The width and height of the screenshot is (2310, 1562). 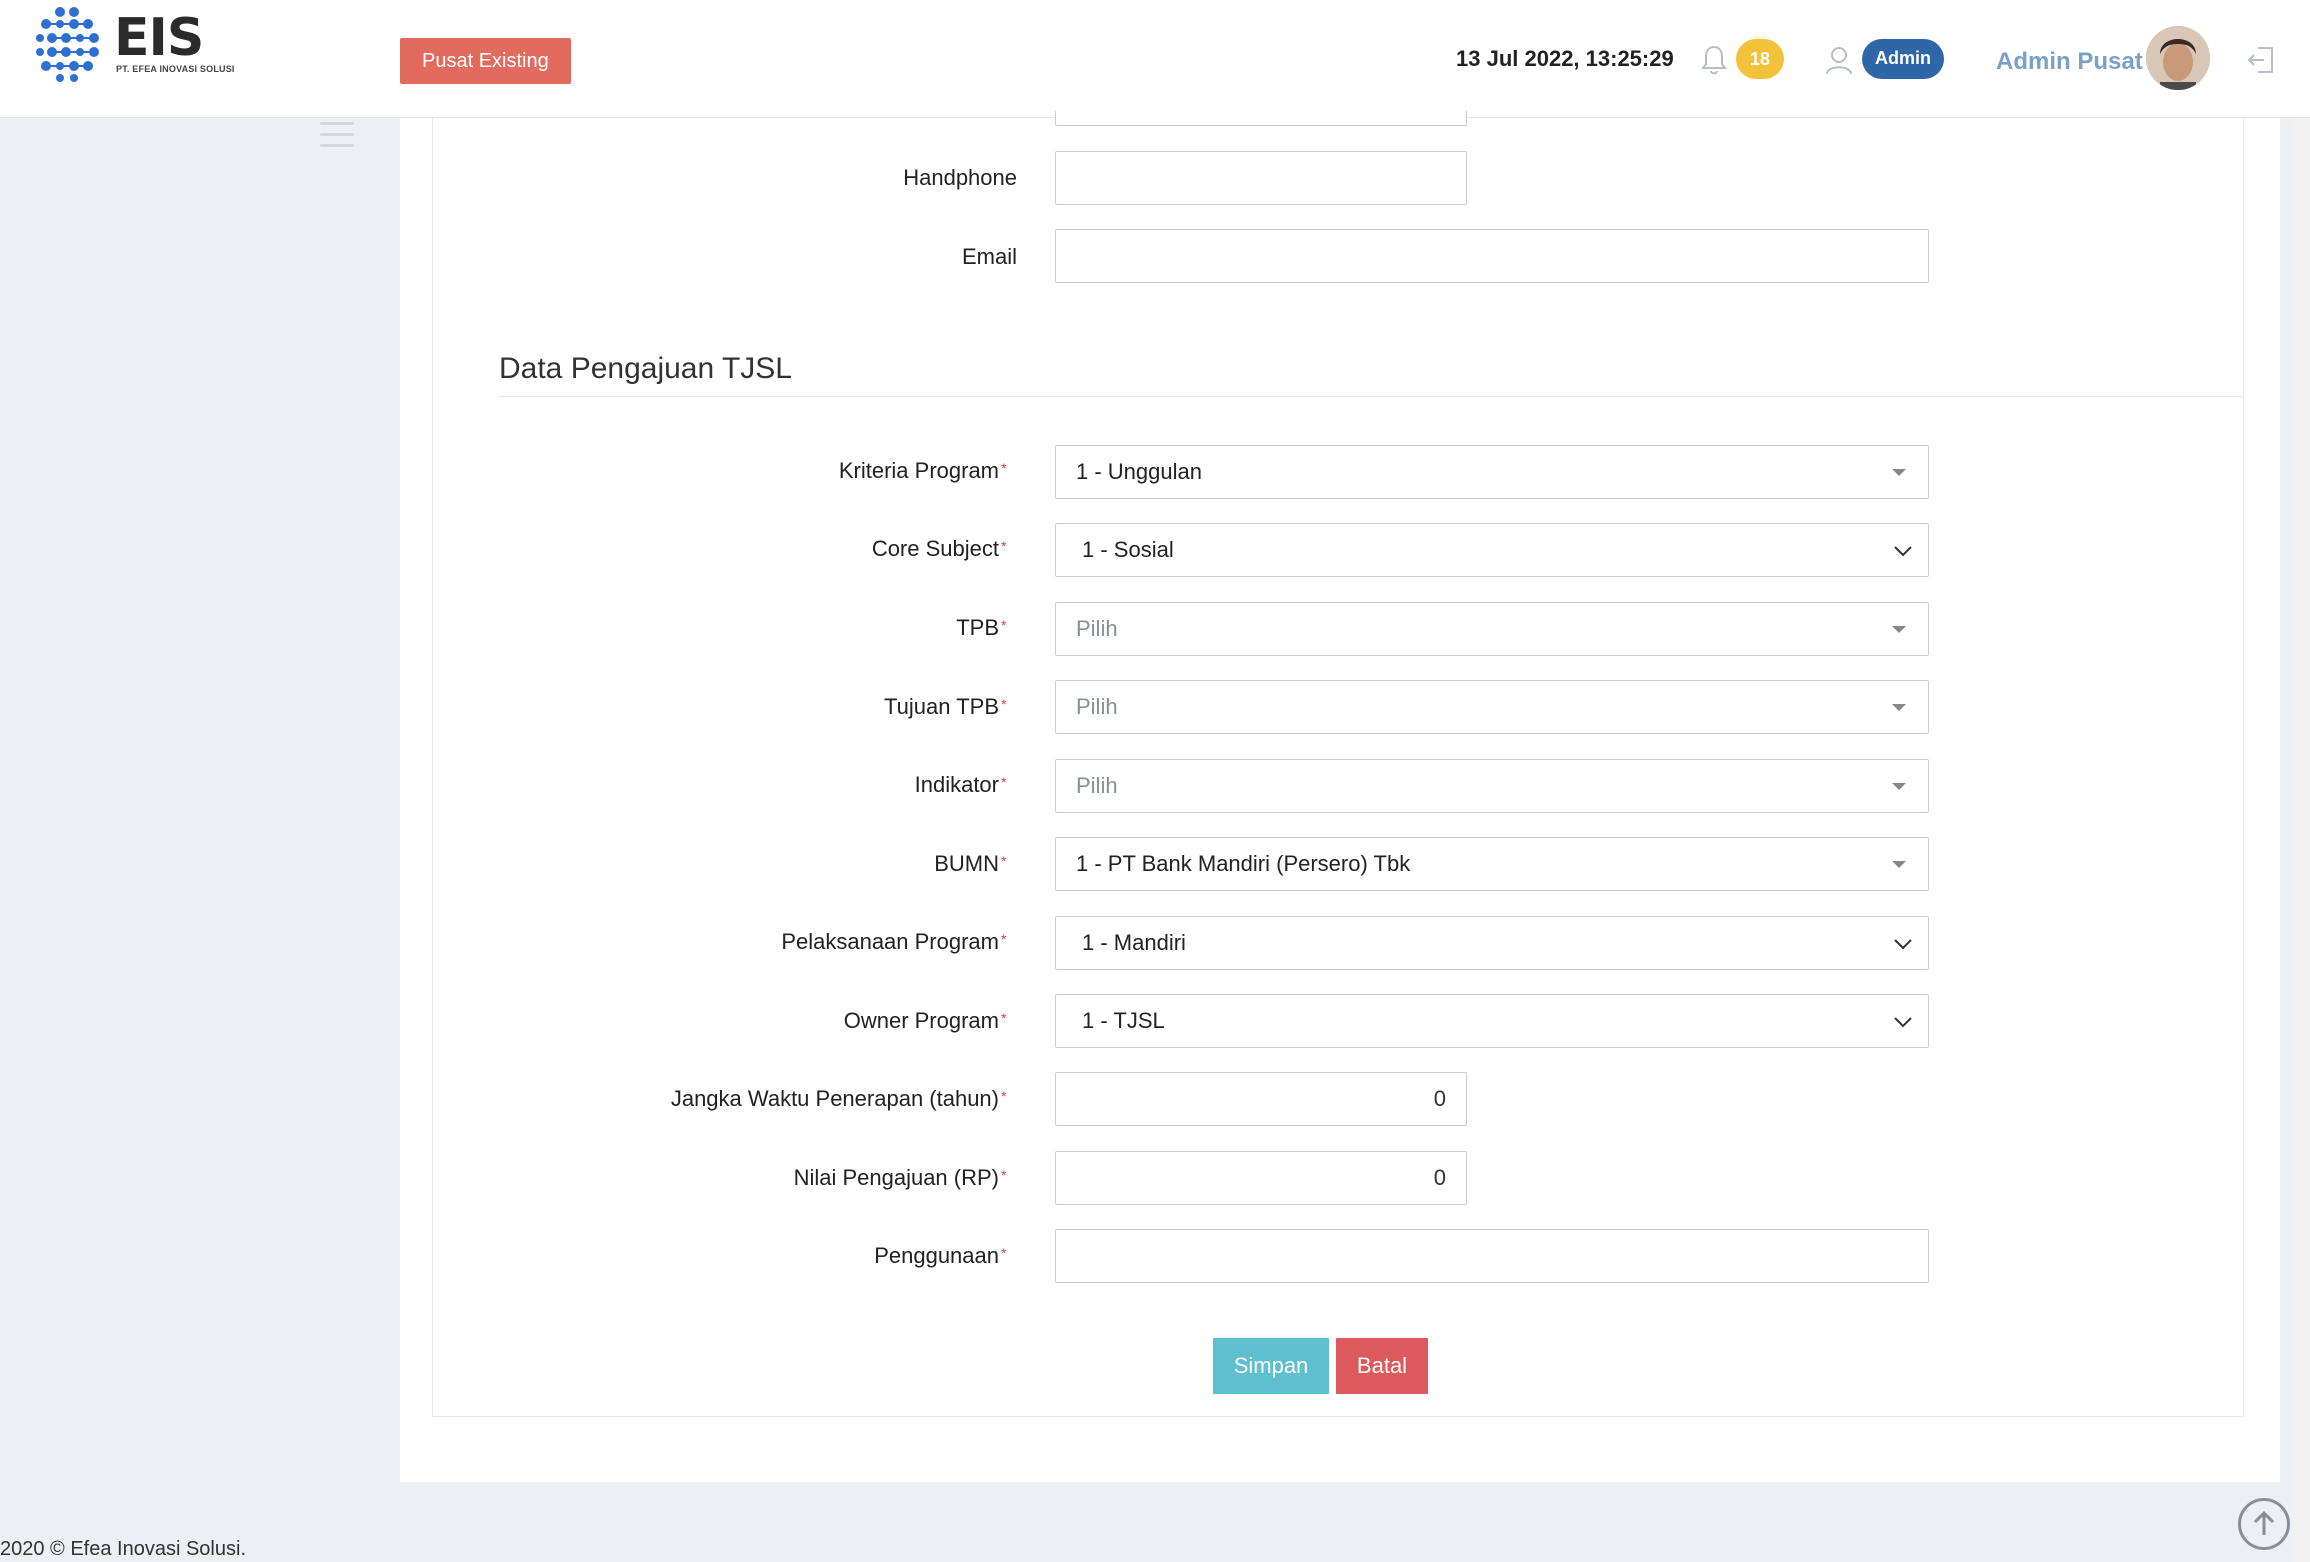 What do you see at coordinates (1714, 60) in the screenshot?
I see `bell-icon` at bounding box center [1714, 60].